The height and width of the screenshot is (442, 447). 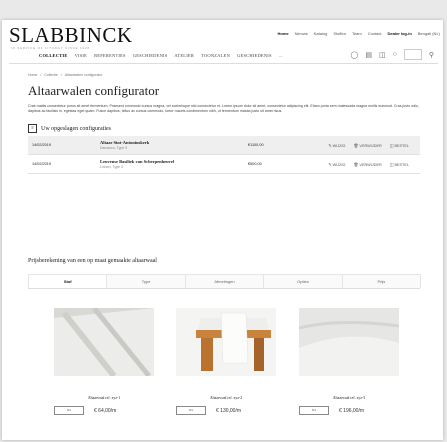 I want to click on topnav-fabrics: Stoffen, so click(x=339, y=33).